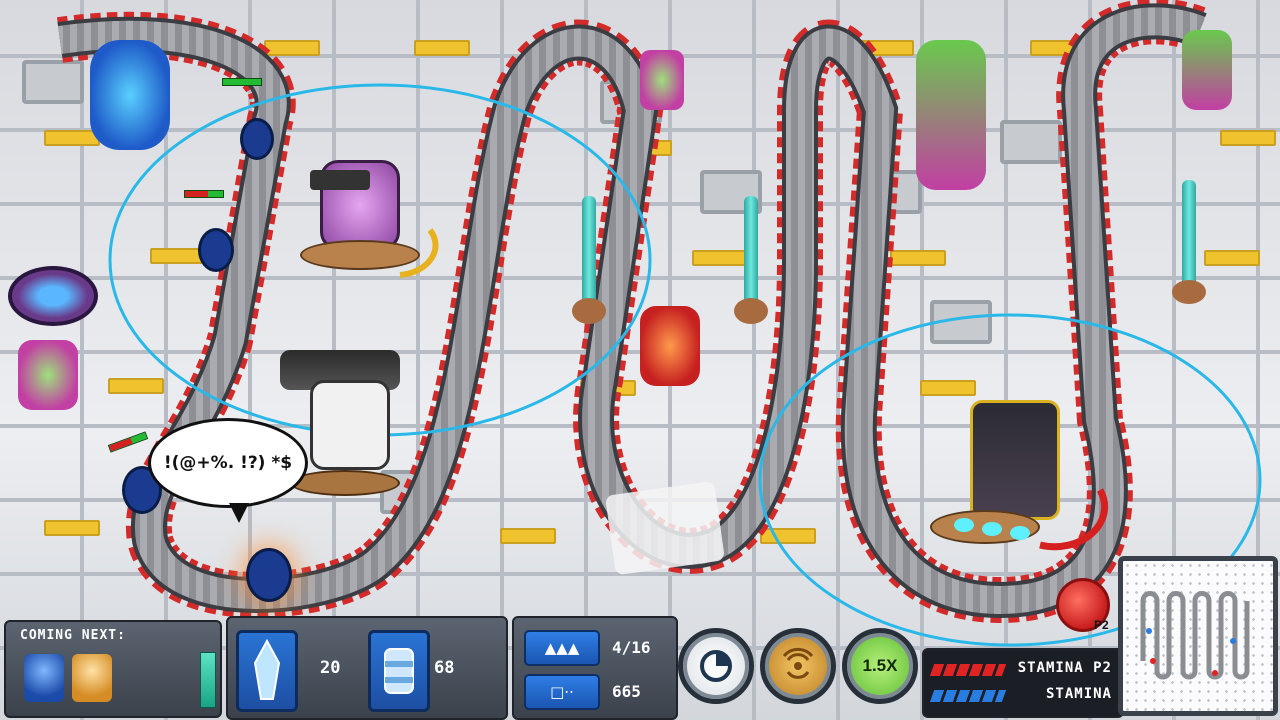  I want to click on canister-card, so click(399, 671).